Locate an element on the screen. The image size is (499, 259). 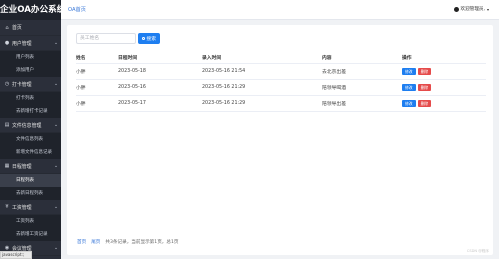
column-header-date: 日程时间 is located at coordinates (160, 58).